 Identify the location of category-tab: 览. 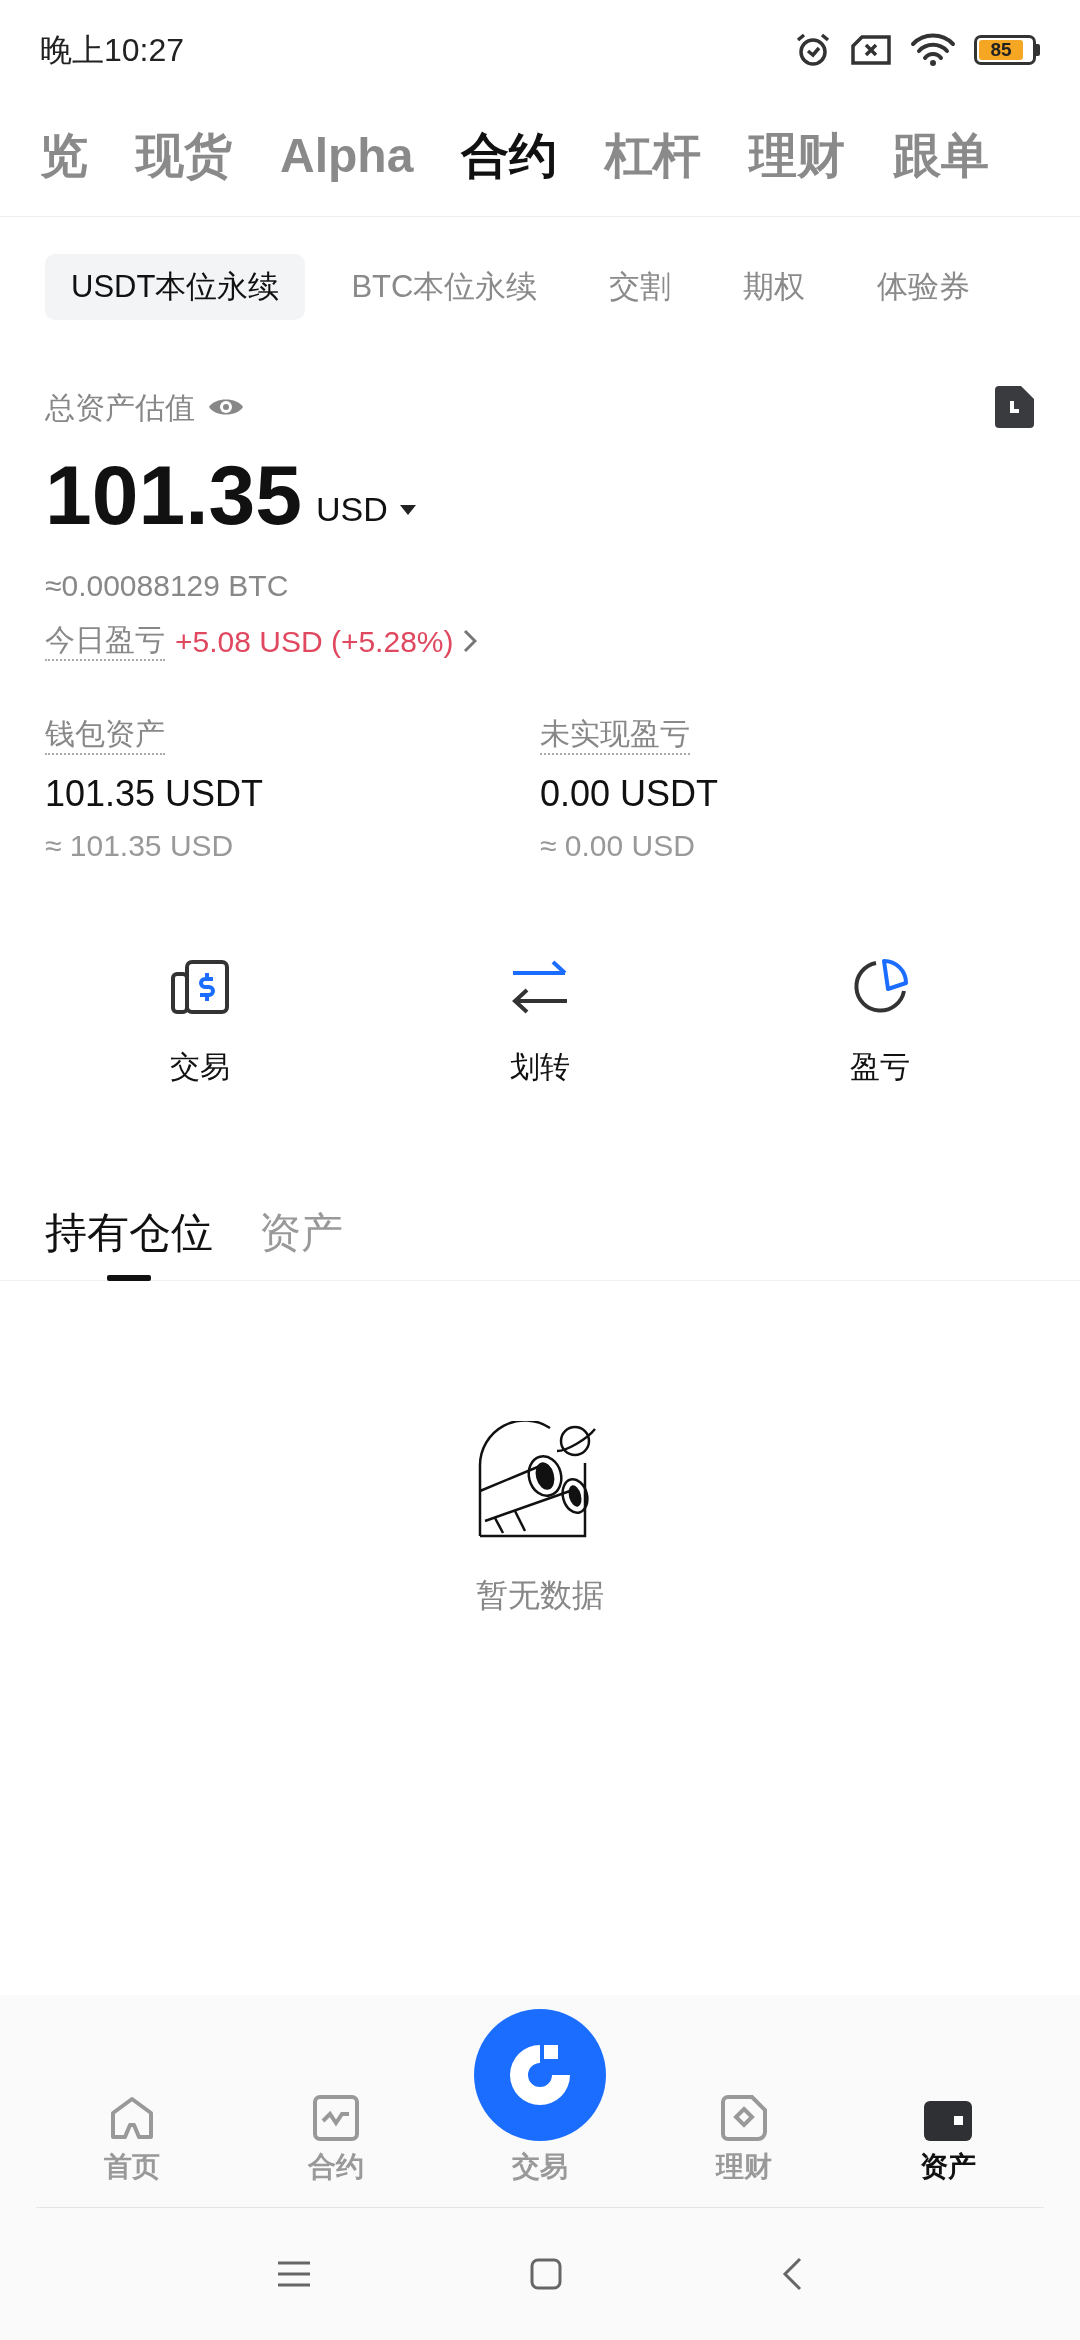
(64, 155).